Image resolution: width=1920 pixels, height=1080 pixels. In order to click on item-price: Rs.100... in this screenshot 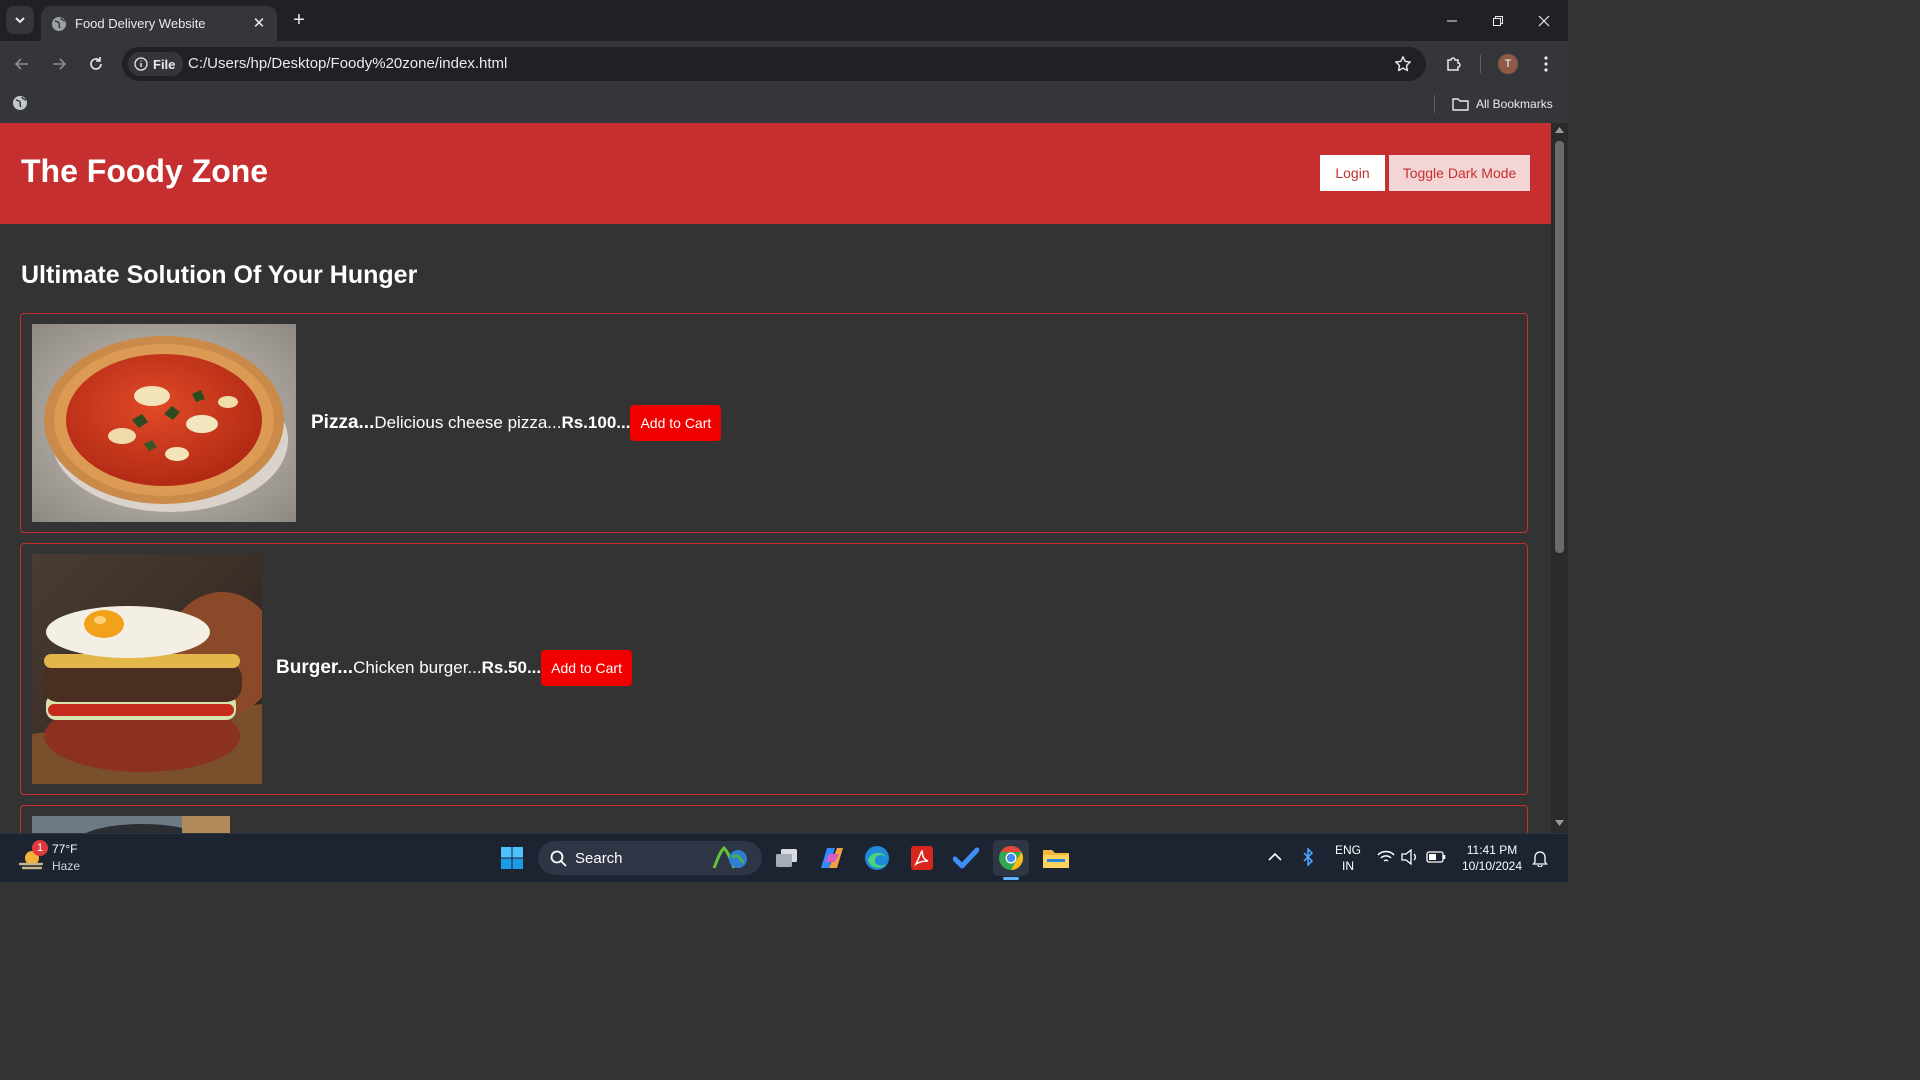, I will do `click(596, 422)`.